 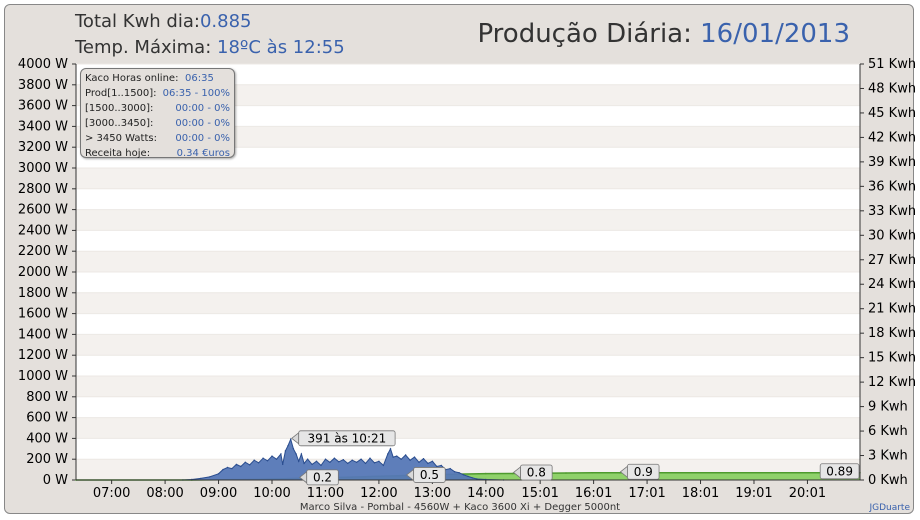 What do you see at coordinates (325, 493) in the screenshot?
I see `x-tick-label: 11:00` at bounding box center [325, 493].